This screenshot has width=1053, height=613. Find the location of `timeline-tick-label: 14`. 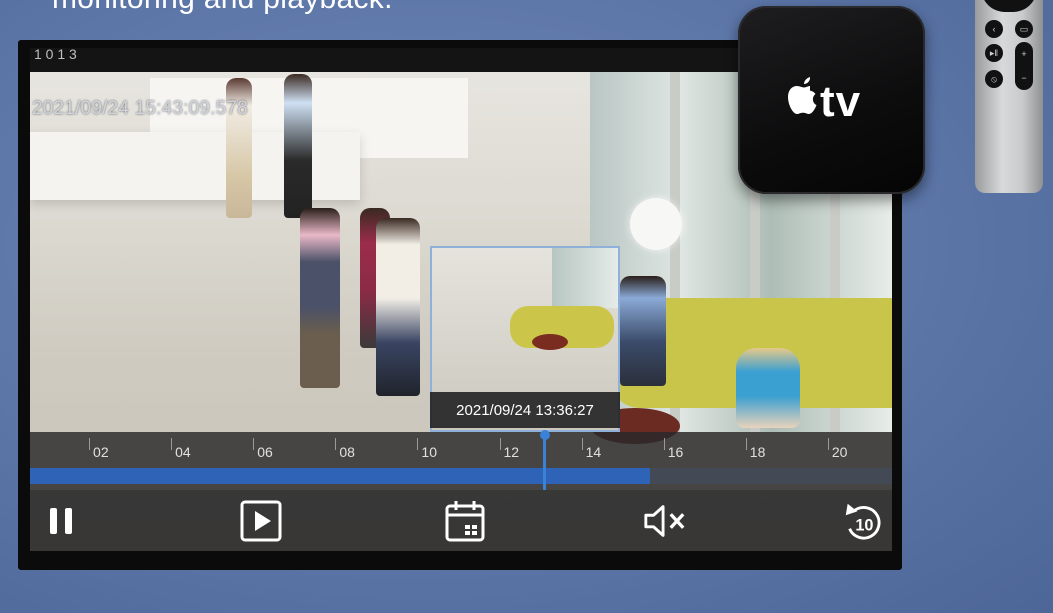

timeline-tick-label: 14 is located at coordinates (593, 452).